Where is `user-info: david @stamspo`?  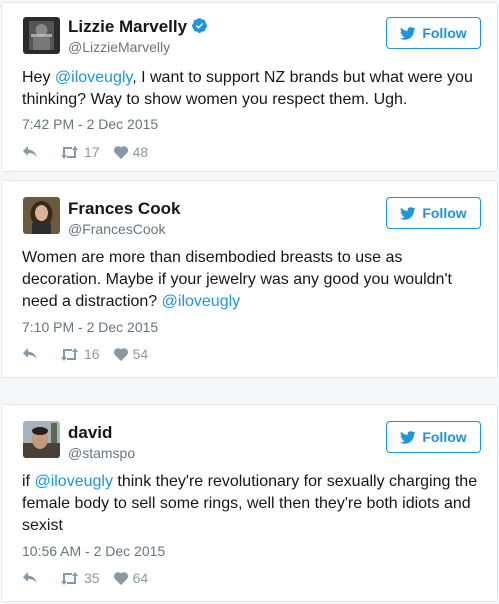 user-info: david @stamspo is located at coordinates (101, 442).